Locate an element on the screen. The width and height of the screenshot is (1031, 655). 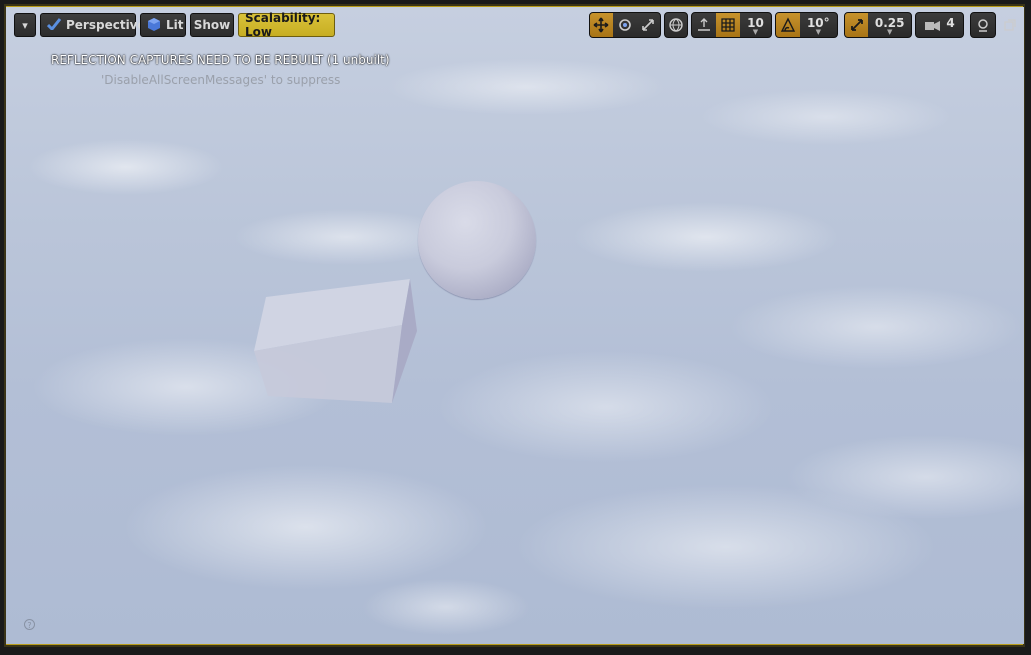
search-icon is located at coordinates (983, 25).